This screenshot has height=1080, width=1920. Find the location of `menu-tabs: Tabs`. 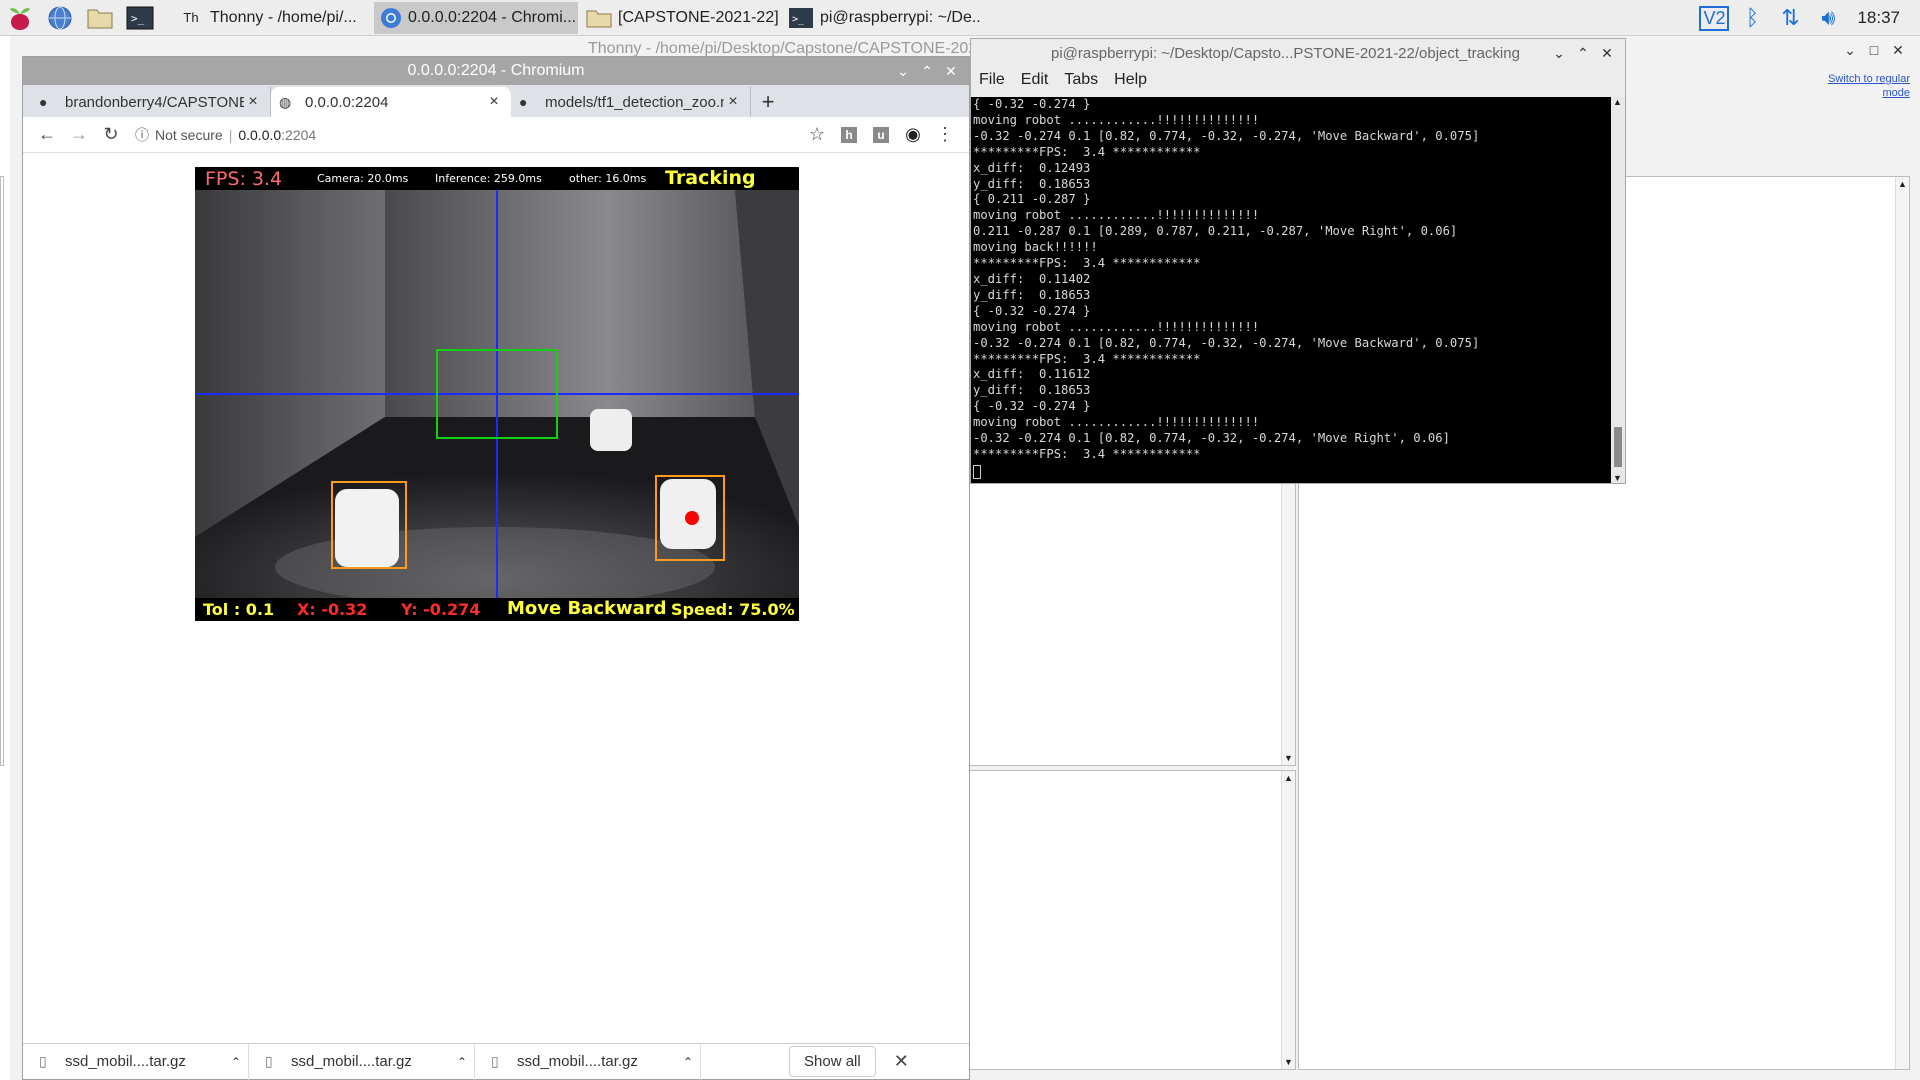

menu-tabs: Tabs is located at coordinates (1081, 80).